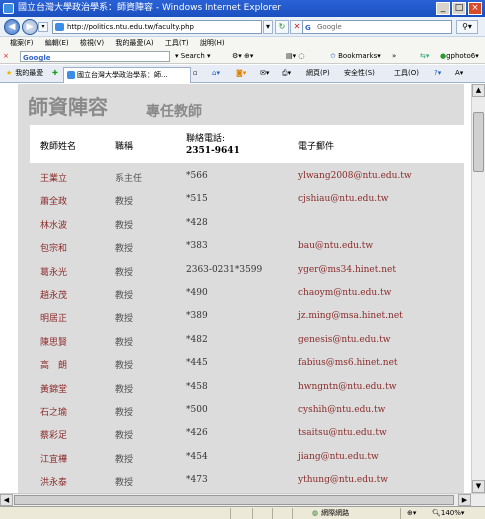  What do you see at coordinates (247, 317) in the screenshot?
I see `faculty-row: 明居正 教授 *389 jz.ming@msa.hinet.net` at bounding box center [247, 317].